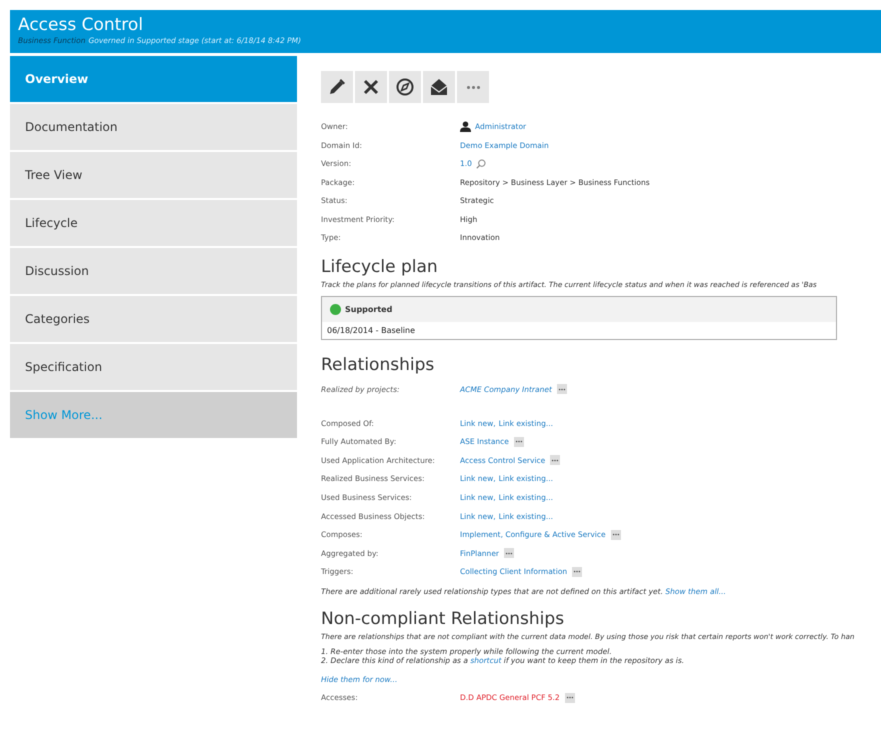  What do you see at coordinates (368, 309) in the screenshot?
I see `stage-name: Supported` at bounding box center [368, 309].